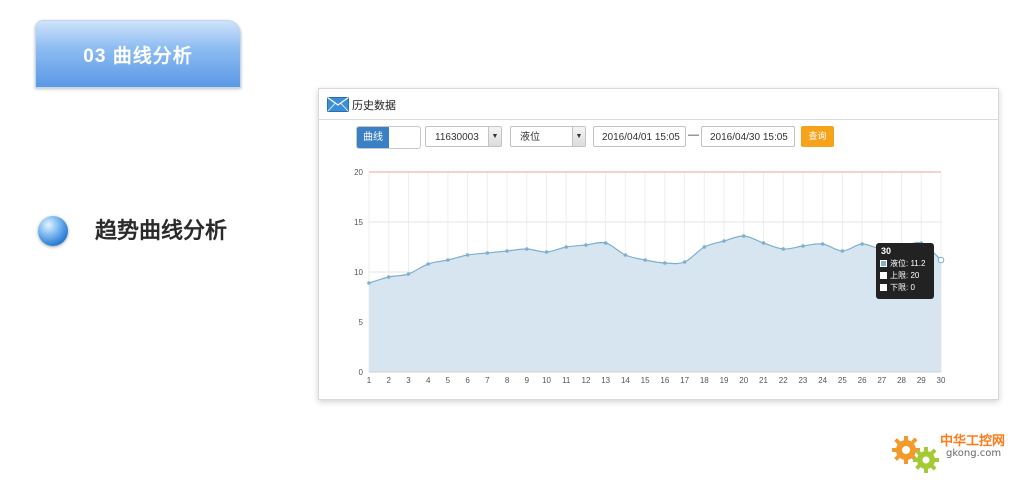 This screenshot has width=1027, height=486. What do you see at coordinates (941, 380) in the screenshot?
I see `x-tick-label: 30` at bounding box center [941, 380].